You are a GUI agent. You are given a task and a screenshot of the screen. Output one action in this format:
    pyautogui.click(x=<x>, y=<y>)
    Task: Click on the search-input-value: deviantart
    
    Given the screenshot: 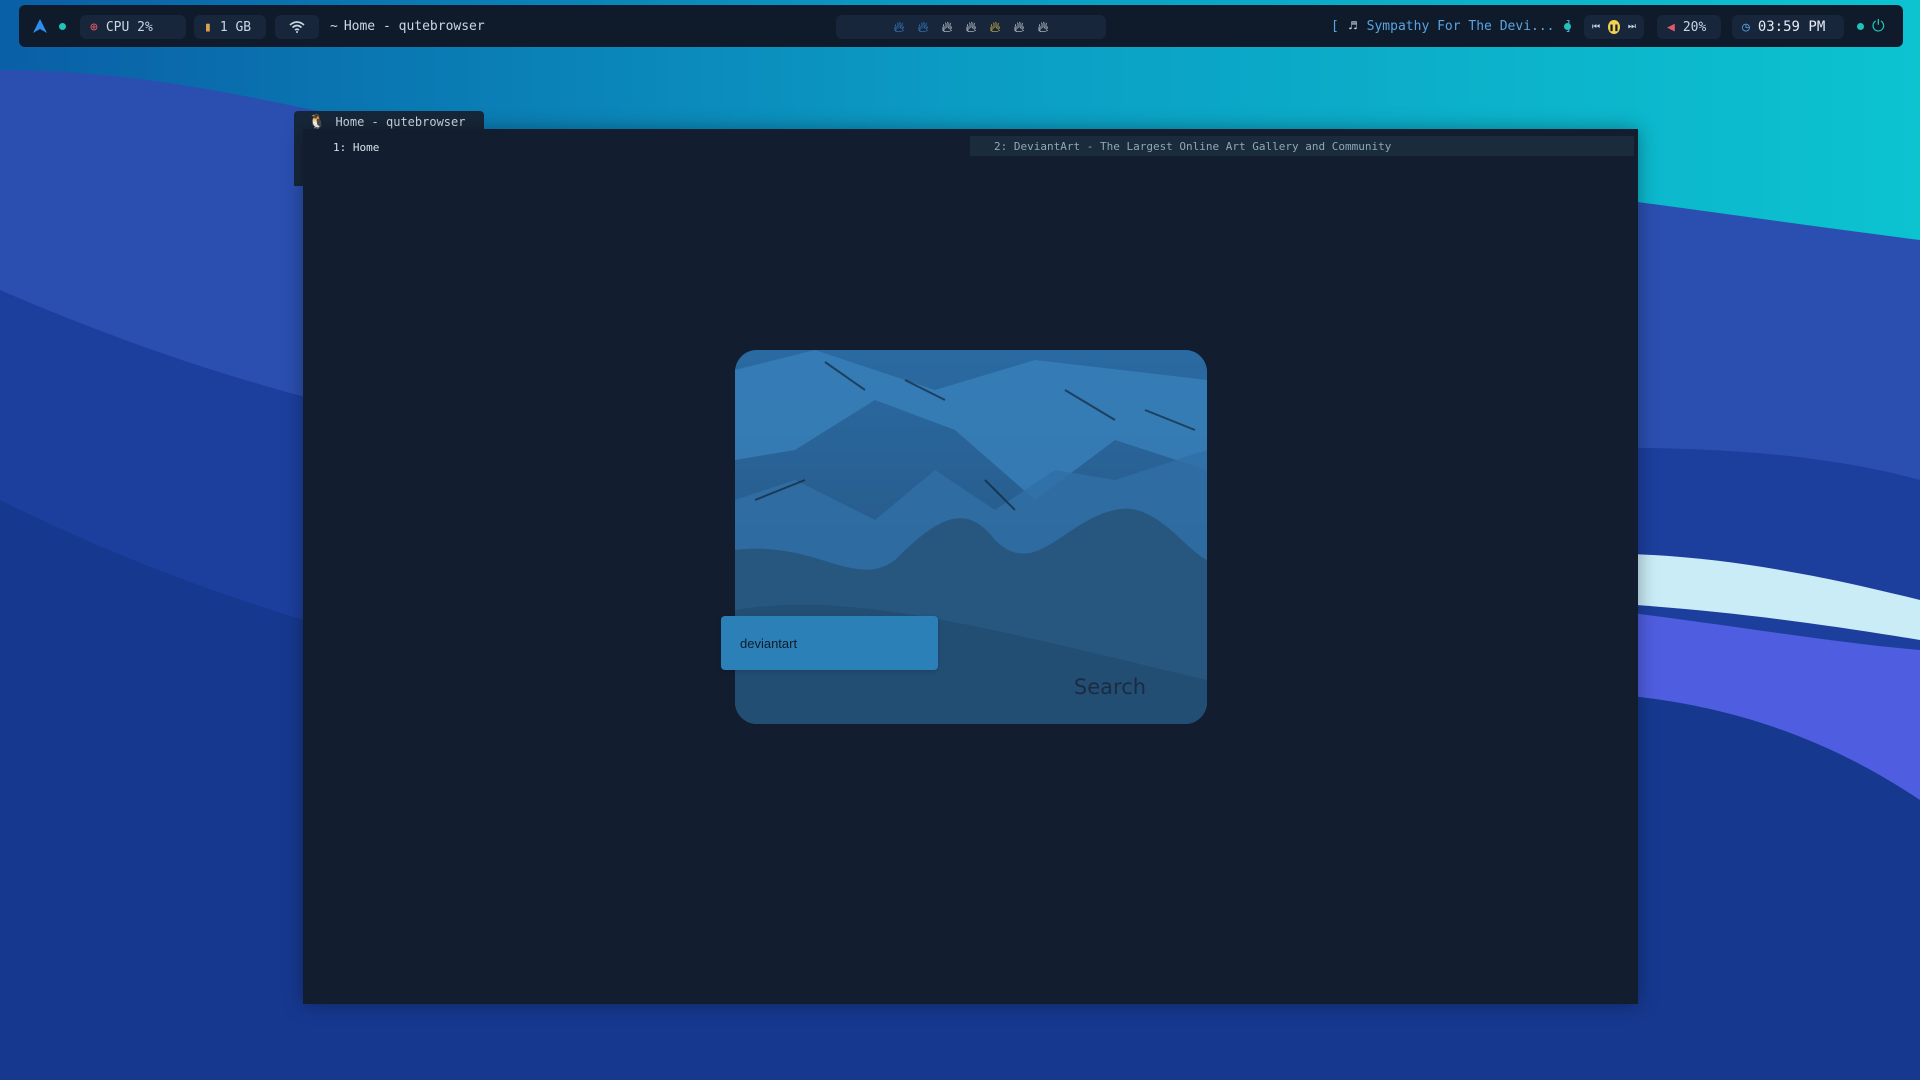 What is the action you would take?
    pyautogui.click(x=769, y=643)
    